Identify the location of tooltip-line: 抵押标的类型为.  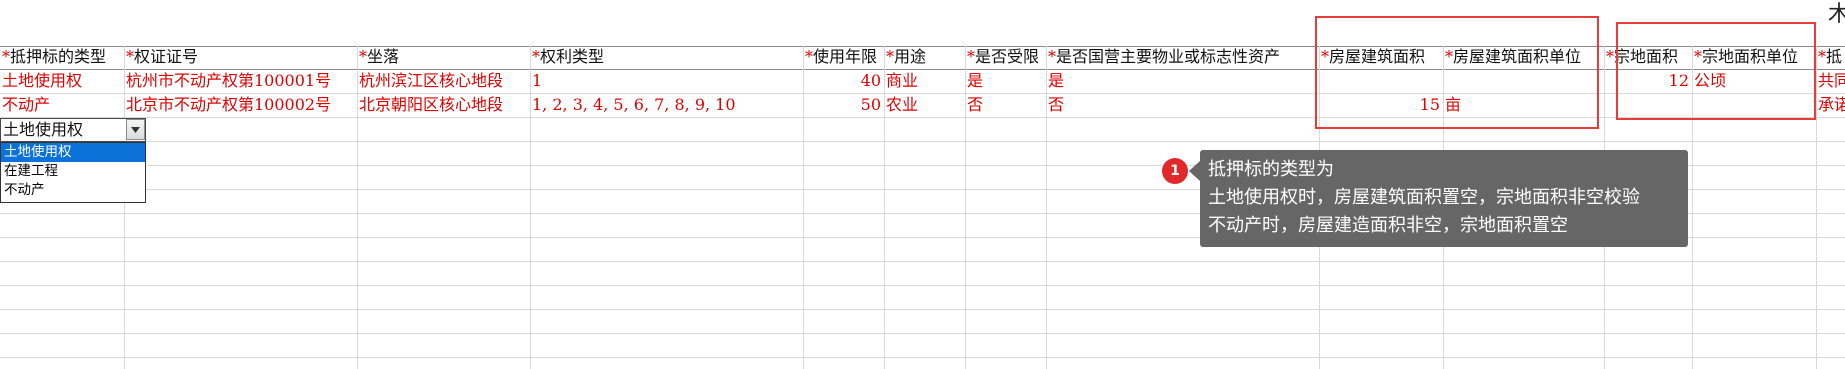
(1271, 169).